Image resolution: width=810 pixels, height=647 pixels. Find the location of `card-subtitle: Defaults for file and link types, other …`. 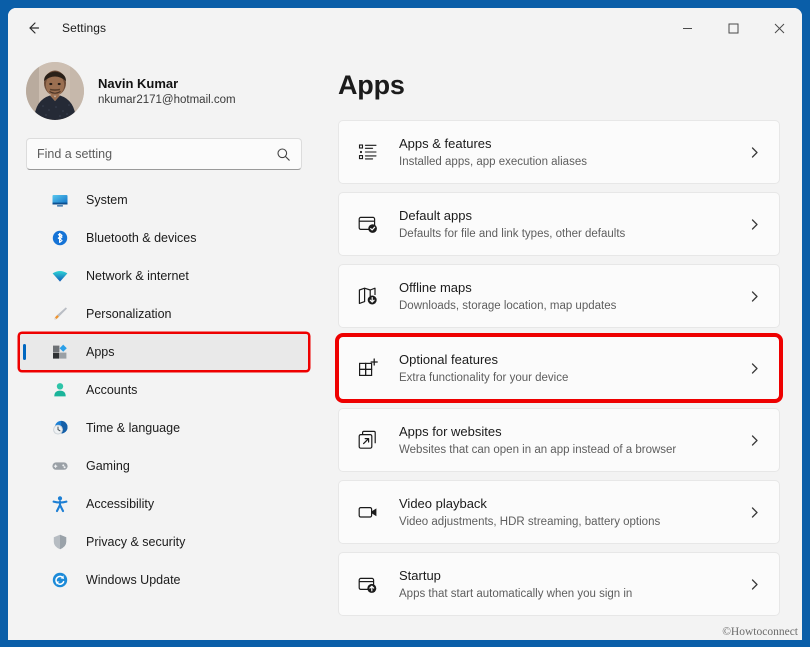

card-subtitle: Defaults for file and link types, other … is located at coordinates (512, 233).